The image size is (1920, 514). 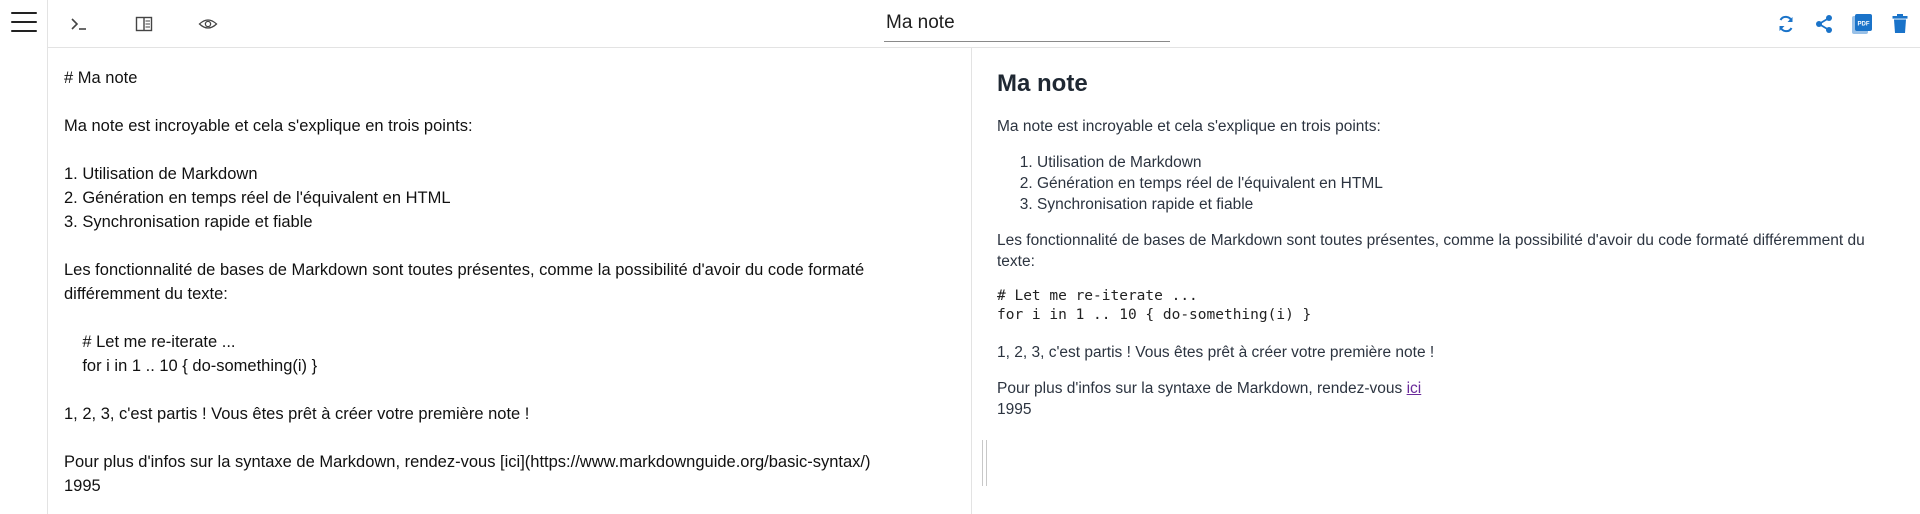 What do you see at coordinates (161, 174) in the screenshot?
I see `editor-line: 1. Utilisation de Markdown` at bounding box center [161, 174].